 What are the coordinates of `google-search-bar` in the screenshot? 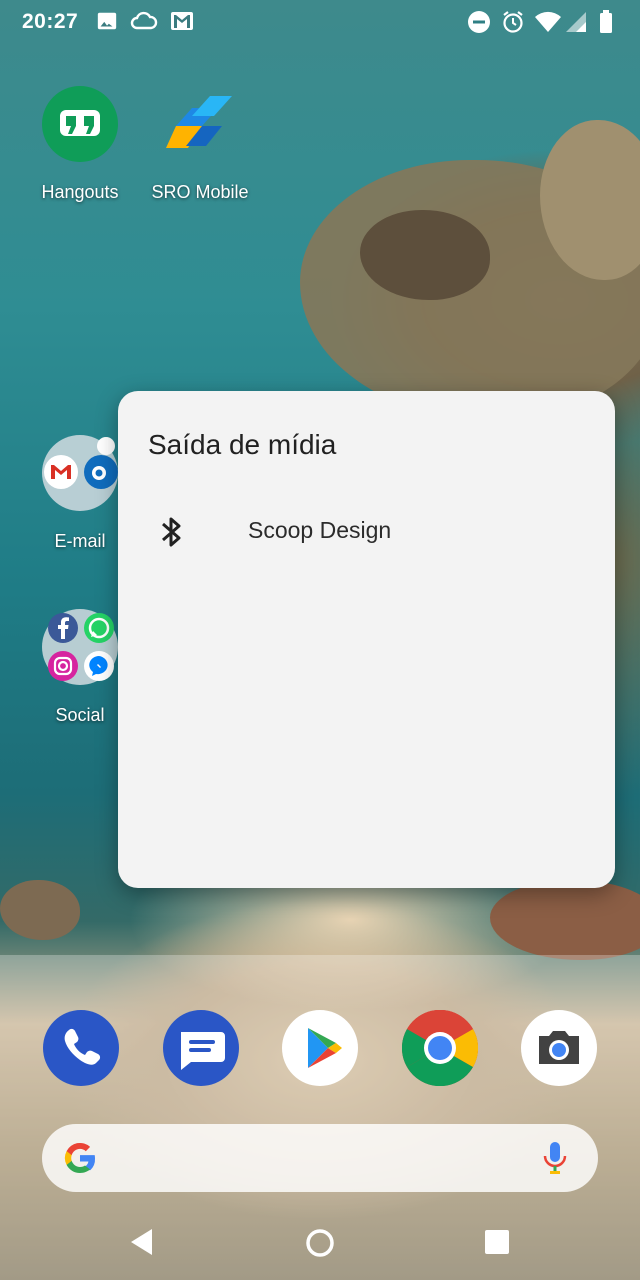 It's located at (320, 1158).